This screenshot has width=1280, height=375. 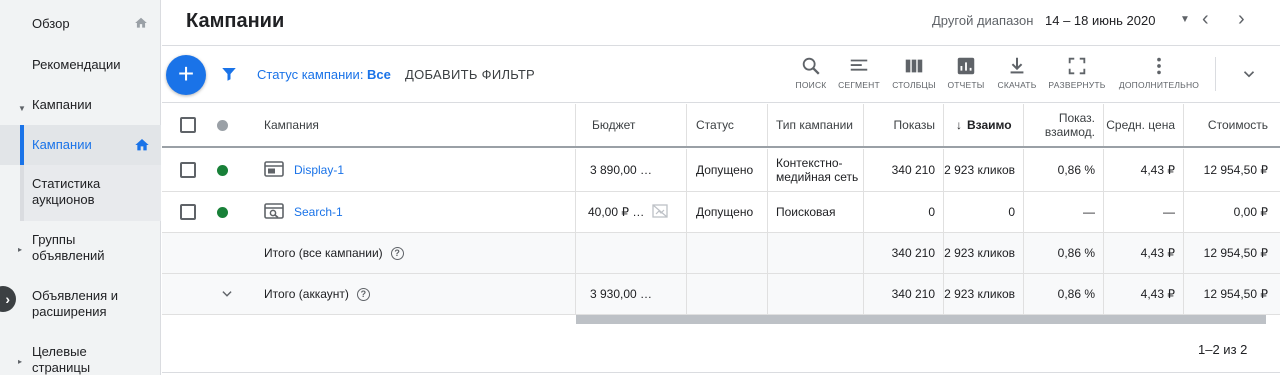 What do you see at coordinates (1077, 66) in the screenshot?
I see `expand-icon` at bounding box center [1077, 66].